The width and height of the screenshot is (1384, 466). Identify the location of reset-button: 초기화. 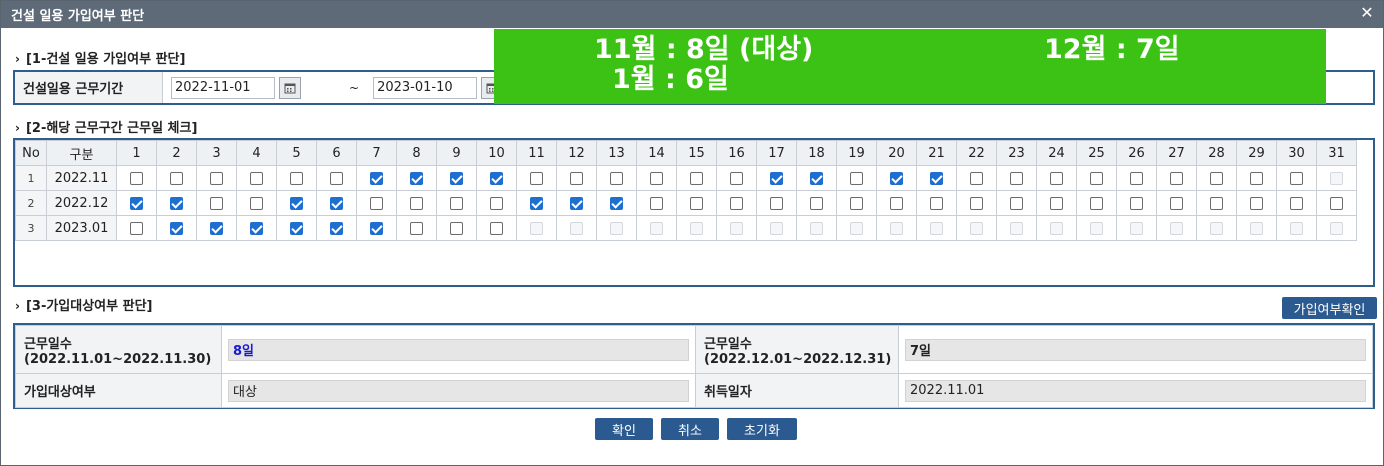
(762, 429).